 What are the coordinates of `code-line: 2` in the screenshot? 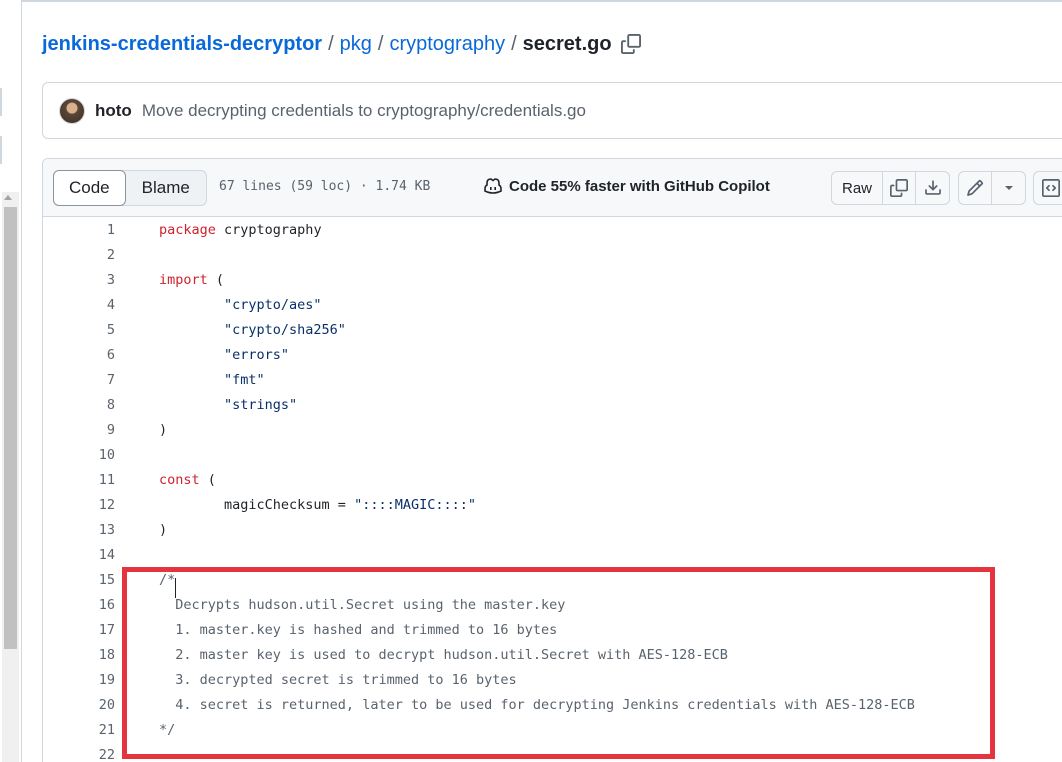 It's located at (552, 254).